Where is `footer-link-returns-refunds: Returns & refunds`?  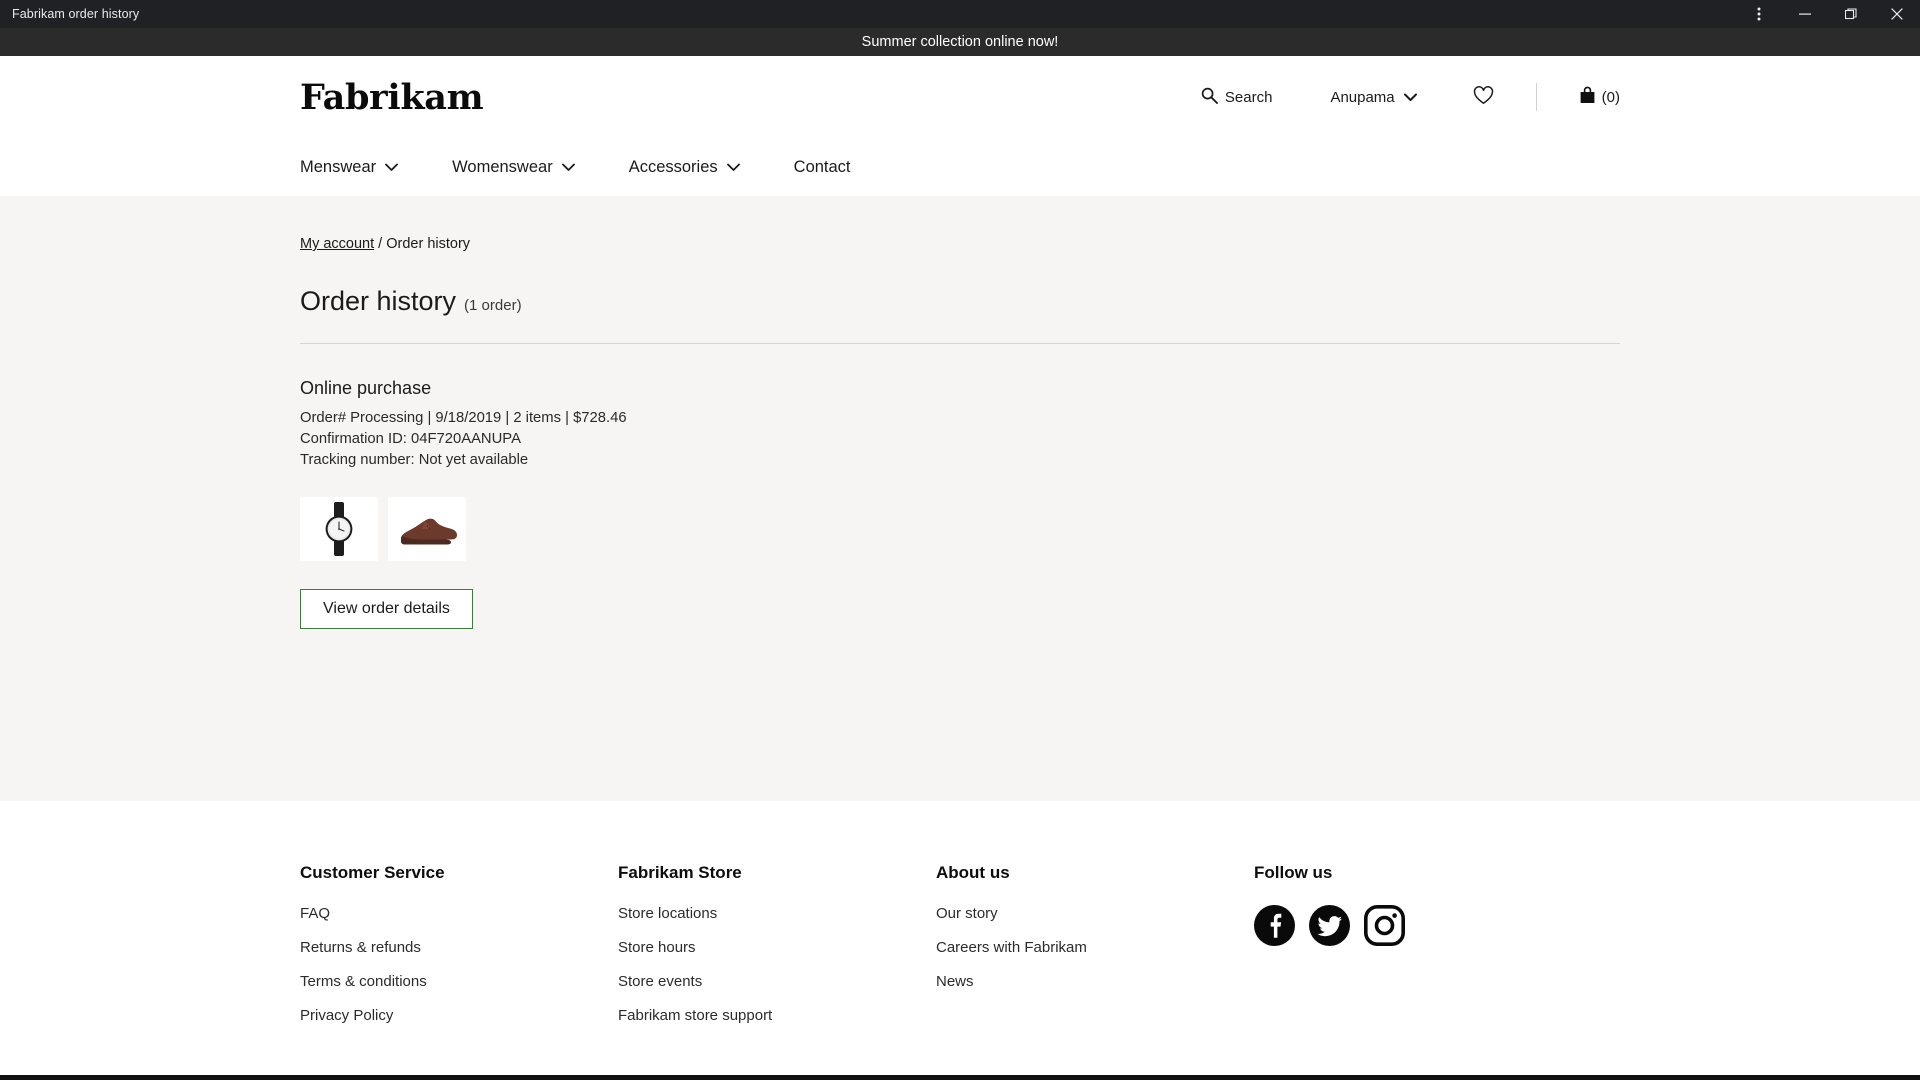 footer-link-returns-refunds: Returns & refunds is located at coordinates (459, 947).